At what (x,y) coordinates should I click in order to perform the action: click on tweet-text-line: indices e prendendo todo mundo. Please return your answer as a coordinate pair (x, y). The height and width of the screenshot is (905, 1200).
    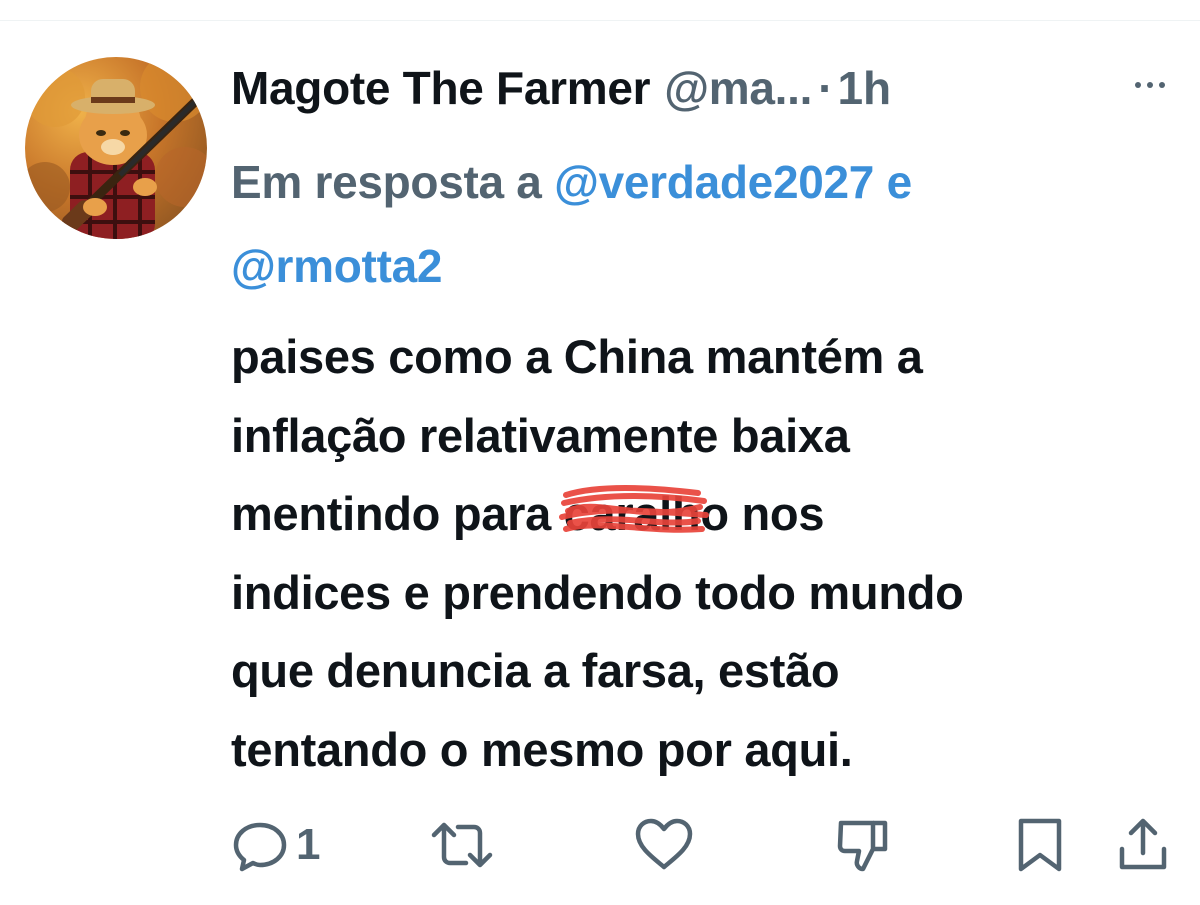
    Looking at the image, I should click on (597, 592).